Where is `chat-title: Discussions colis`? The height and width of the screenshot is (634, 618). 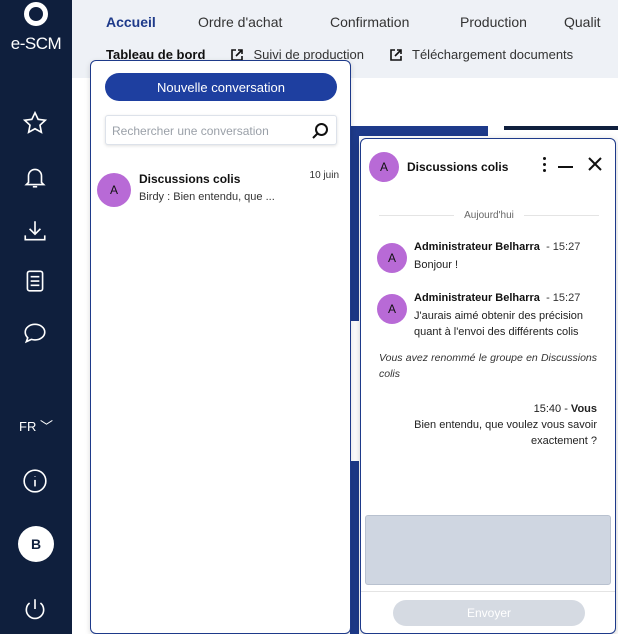
chat-title: Discussions colis is located at coordinates (458, 167).